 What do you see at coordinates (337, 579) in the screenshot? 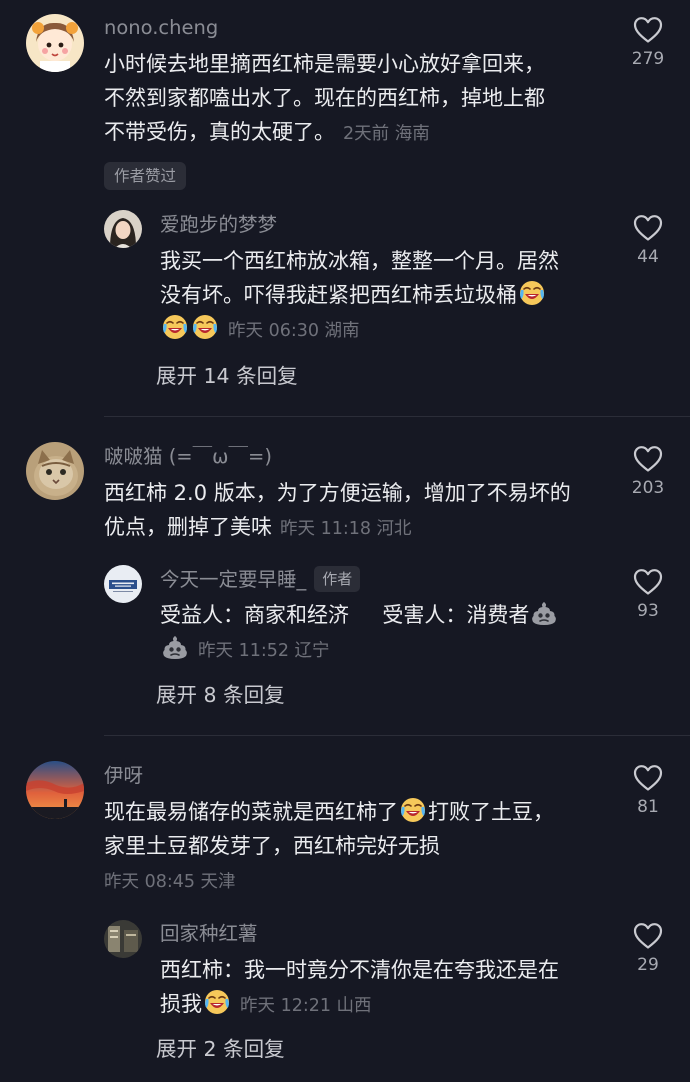
I see `author-tag: 作者` at bounding box center [337, 579].